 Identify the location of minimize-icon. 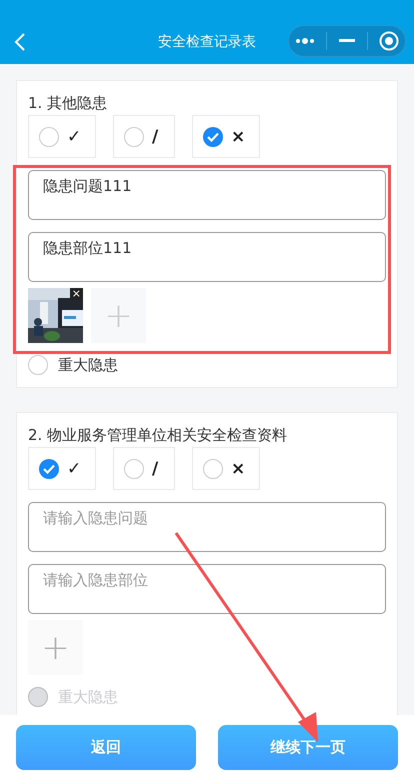
(346, 41).